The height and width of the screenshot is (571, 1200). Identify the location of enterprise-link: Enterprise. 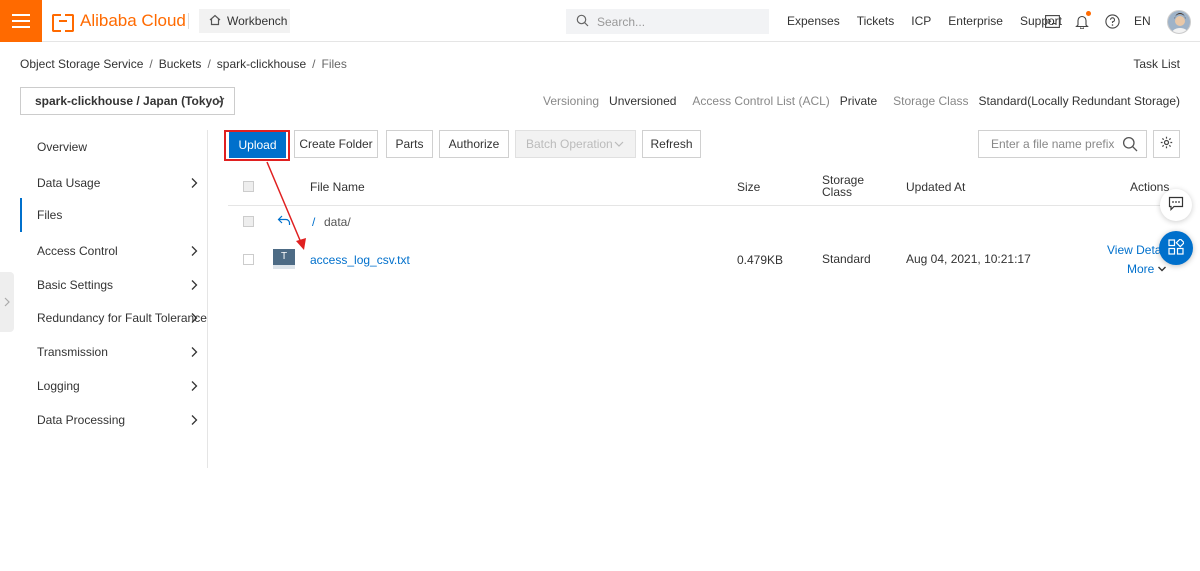
(975, 21).